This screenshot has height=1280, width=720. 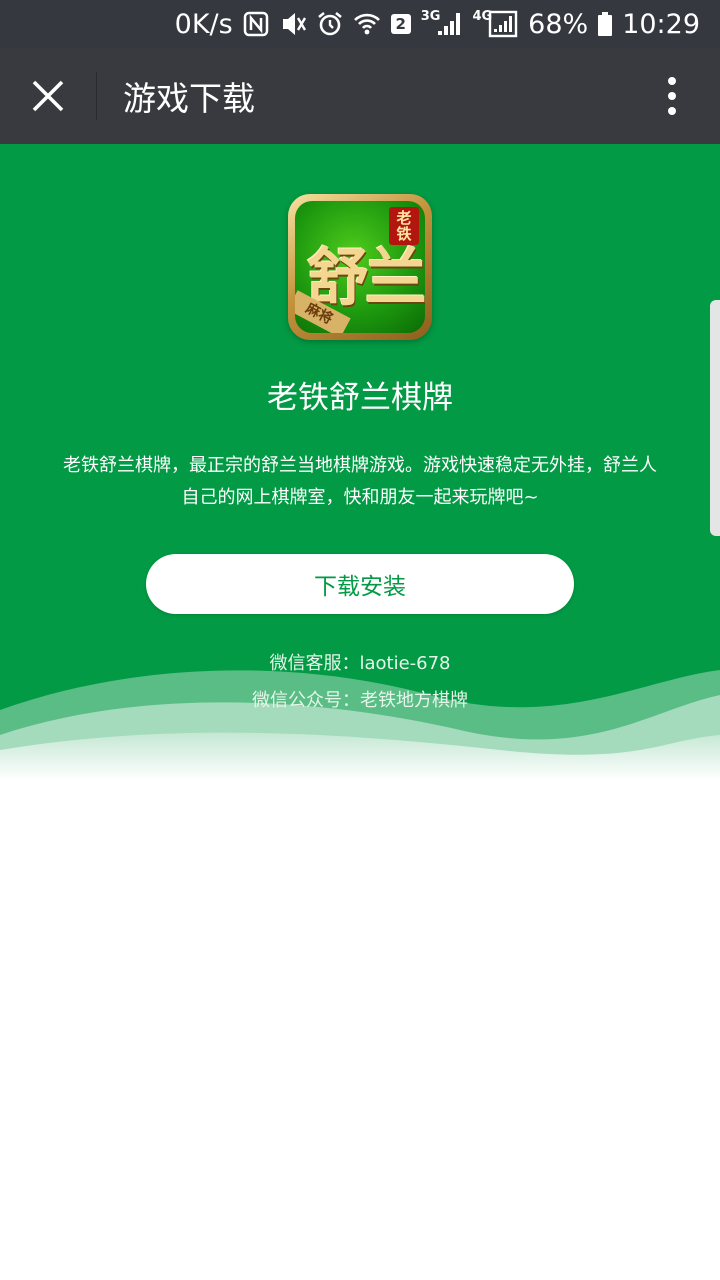 I want to click on app-icon-tag-char-1: 老, so click(x=404, y=218).